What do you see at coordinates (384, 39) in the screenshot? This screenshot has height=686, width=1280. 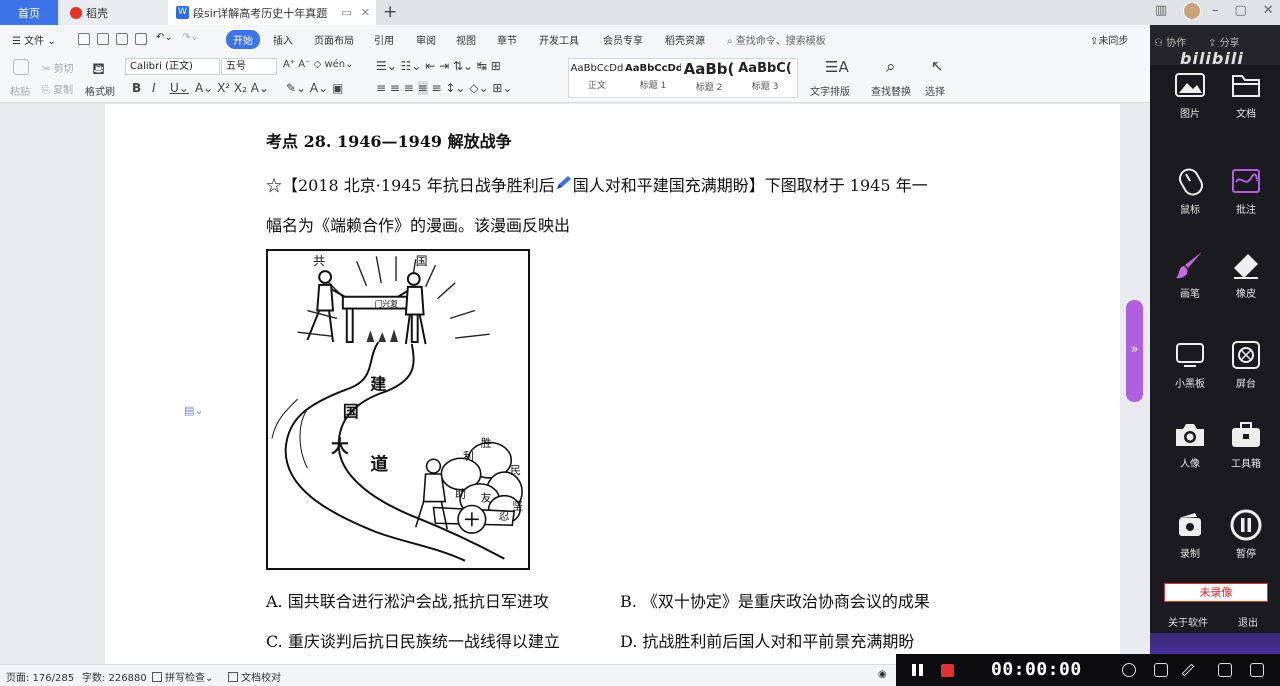 I see `tab-reference: 引用` at bounding box center [384, 39].